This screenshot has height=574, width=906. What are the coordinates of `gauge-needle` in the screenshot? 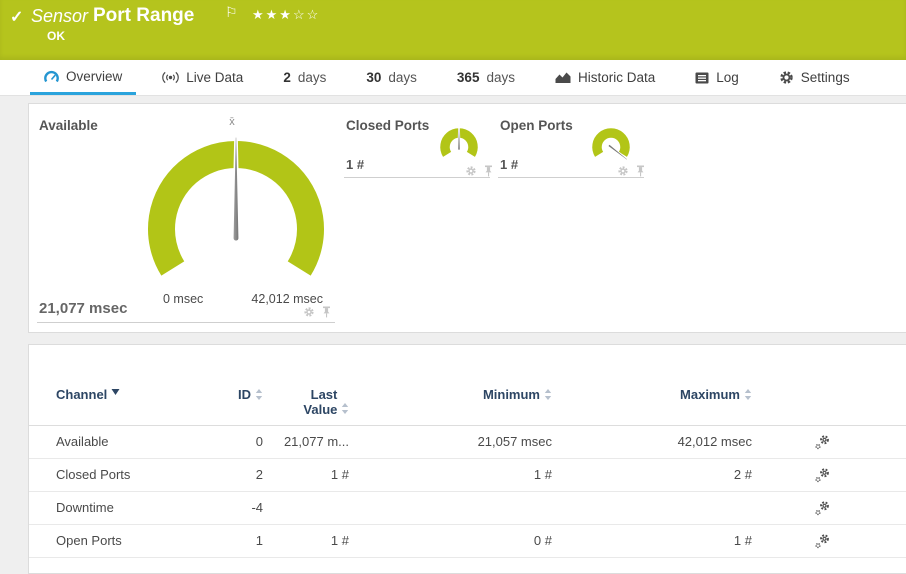 It's located at (459, 139).